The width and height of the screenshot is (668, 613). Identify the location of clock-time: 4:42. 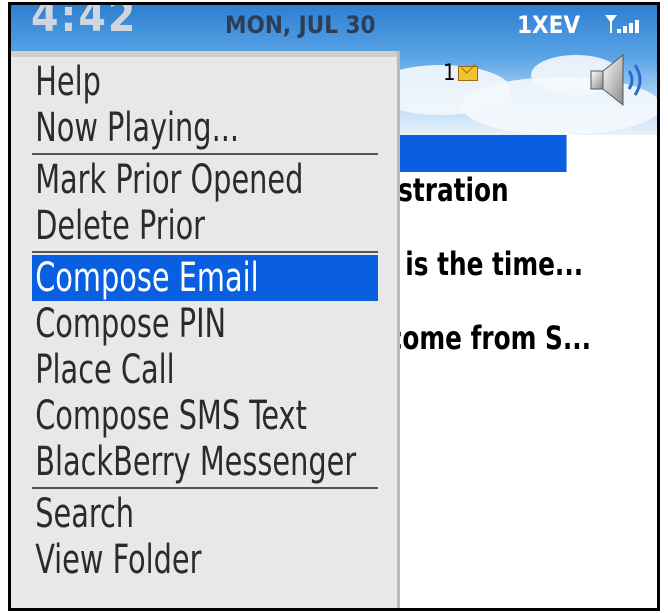
(84, 22).